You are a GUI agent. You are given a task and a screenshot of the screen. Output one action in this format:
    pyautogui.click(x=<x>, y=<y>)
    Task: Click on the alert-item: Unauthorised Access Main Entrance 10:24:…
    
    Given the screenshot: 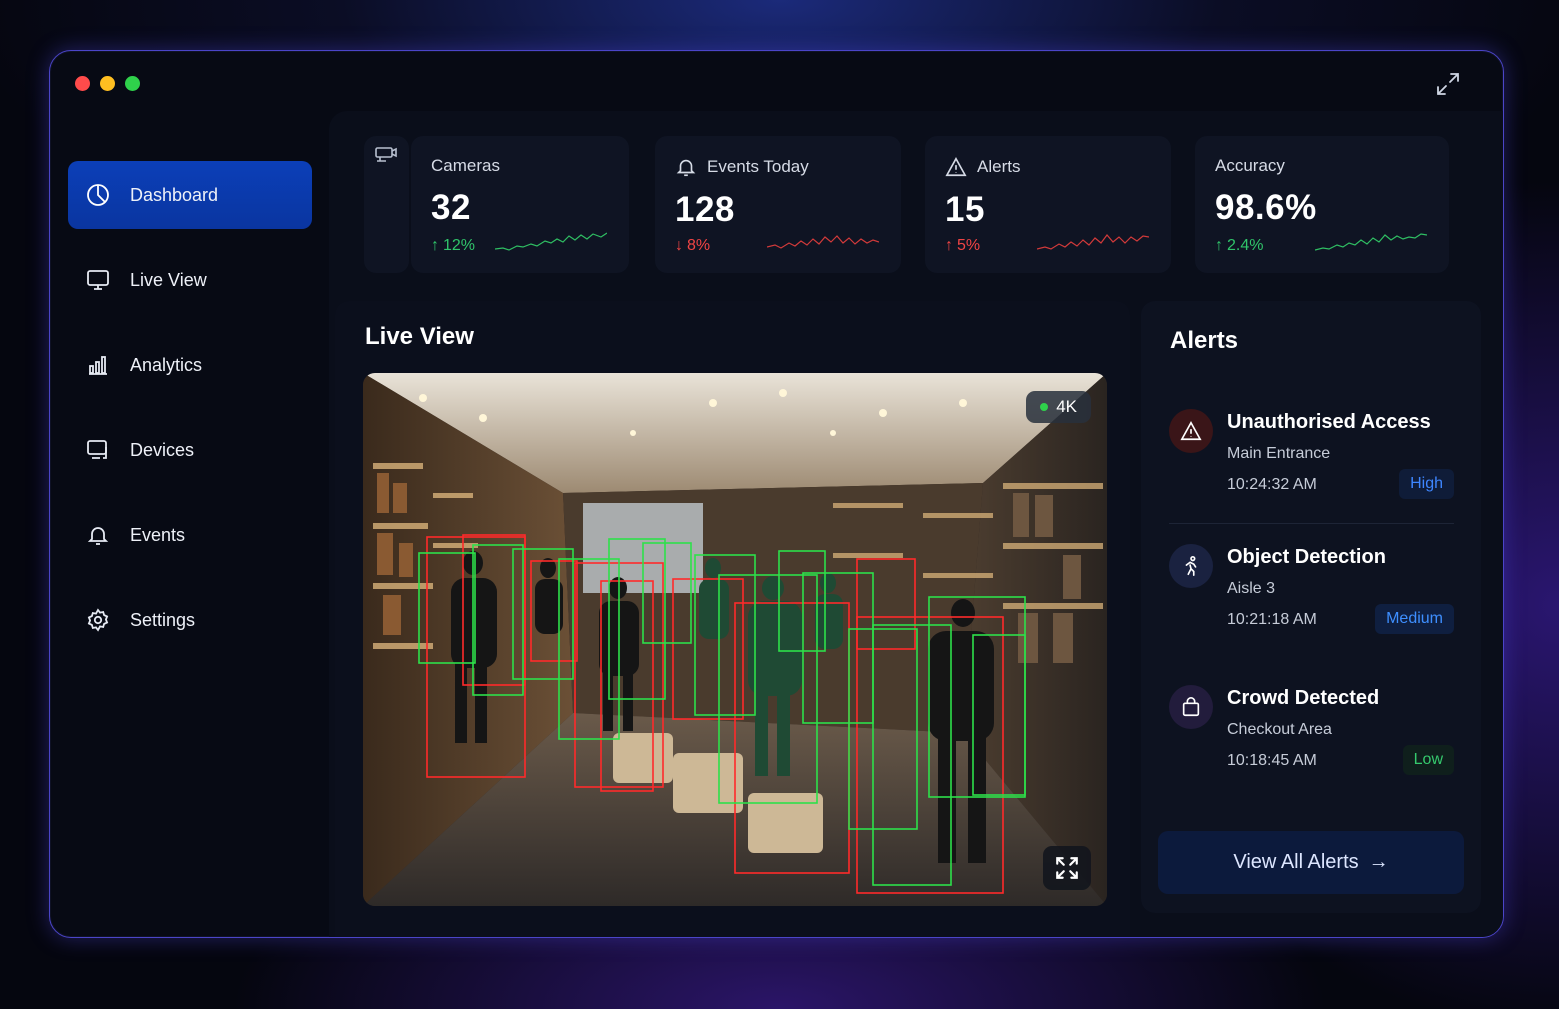 What is the action you would take?
    pyautogui.click(x=1311, y=459)
    